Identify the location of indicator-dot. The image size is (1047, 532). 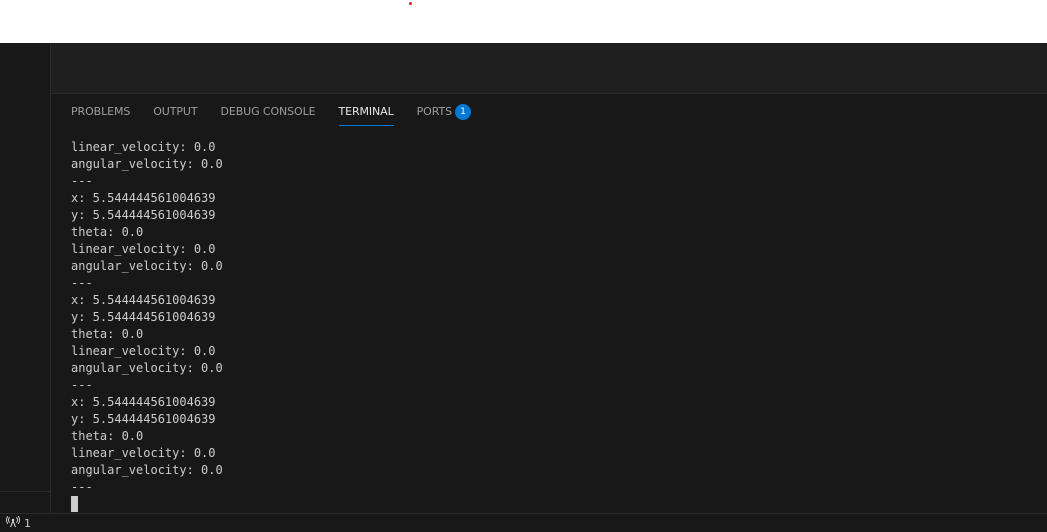
(410, 3).